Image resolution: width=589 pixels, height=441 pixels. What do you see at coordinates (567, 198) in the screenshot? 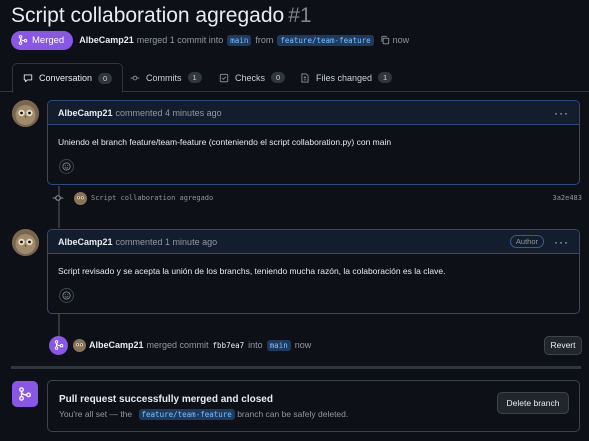
I see `commit-sha-link: 3a2e483` at bounding box center [567, 198].